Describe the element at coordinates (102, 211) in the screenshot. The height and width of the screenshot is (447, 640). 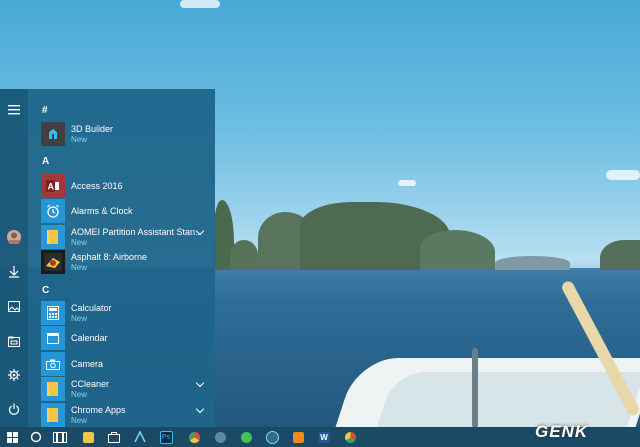
I see `app-name: Alarms & Clock` at that location.